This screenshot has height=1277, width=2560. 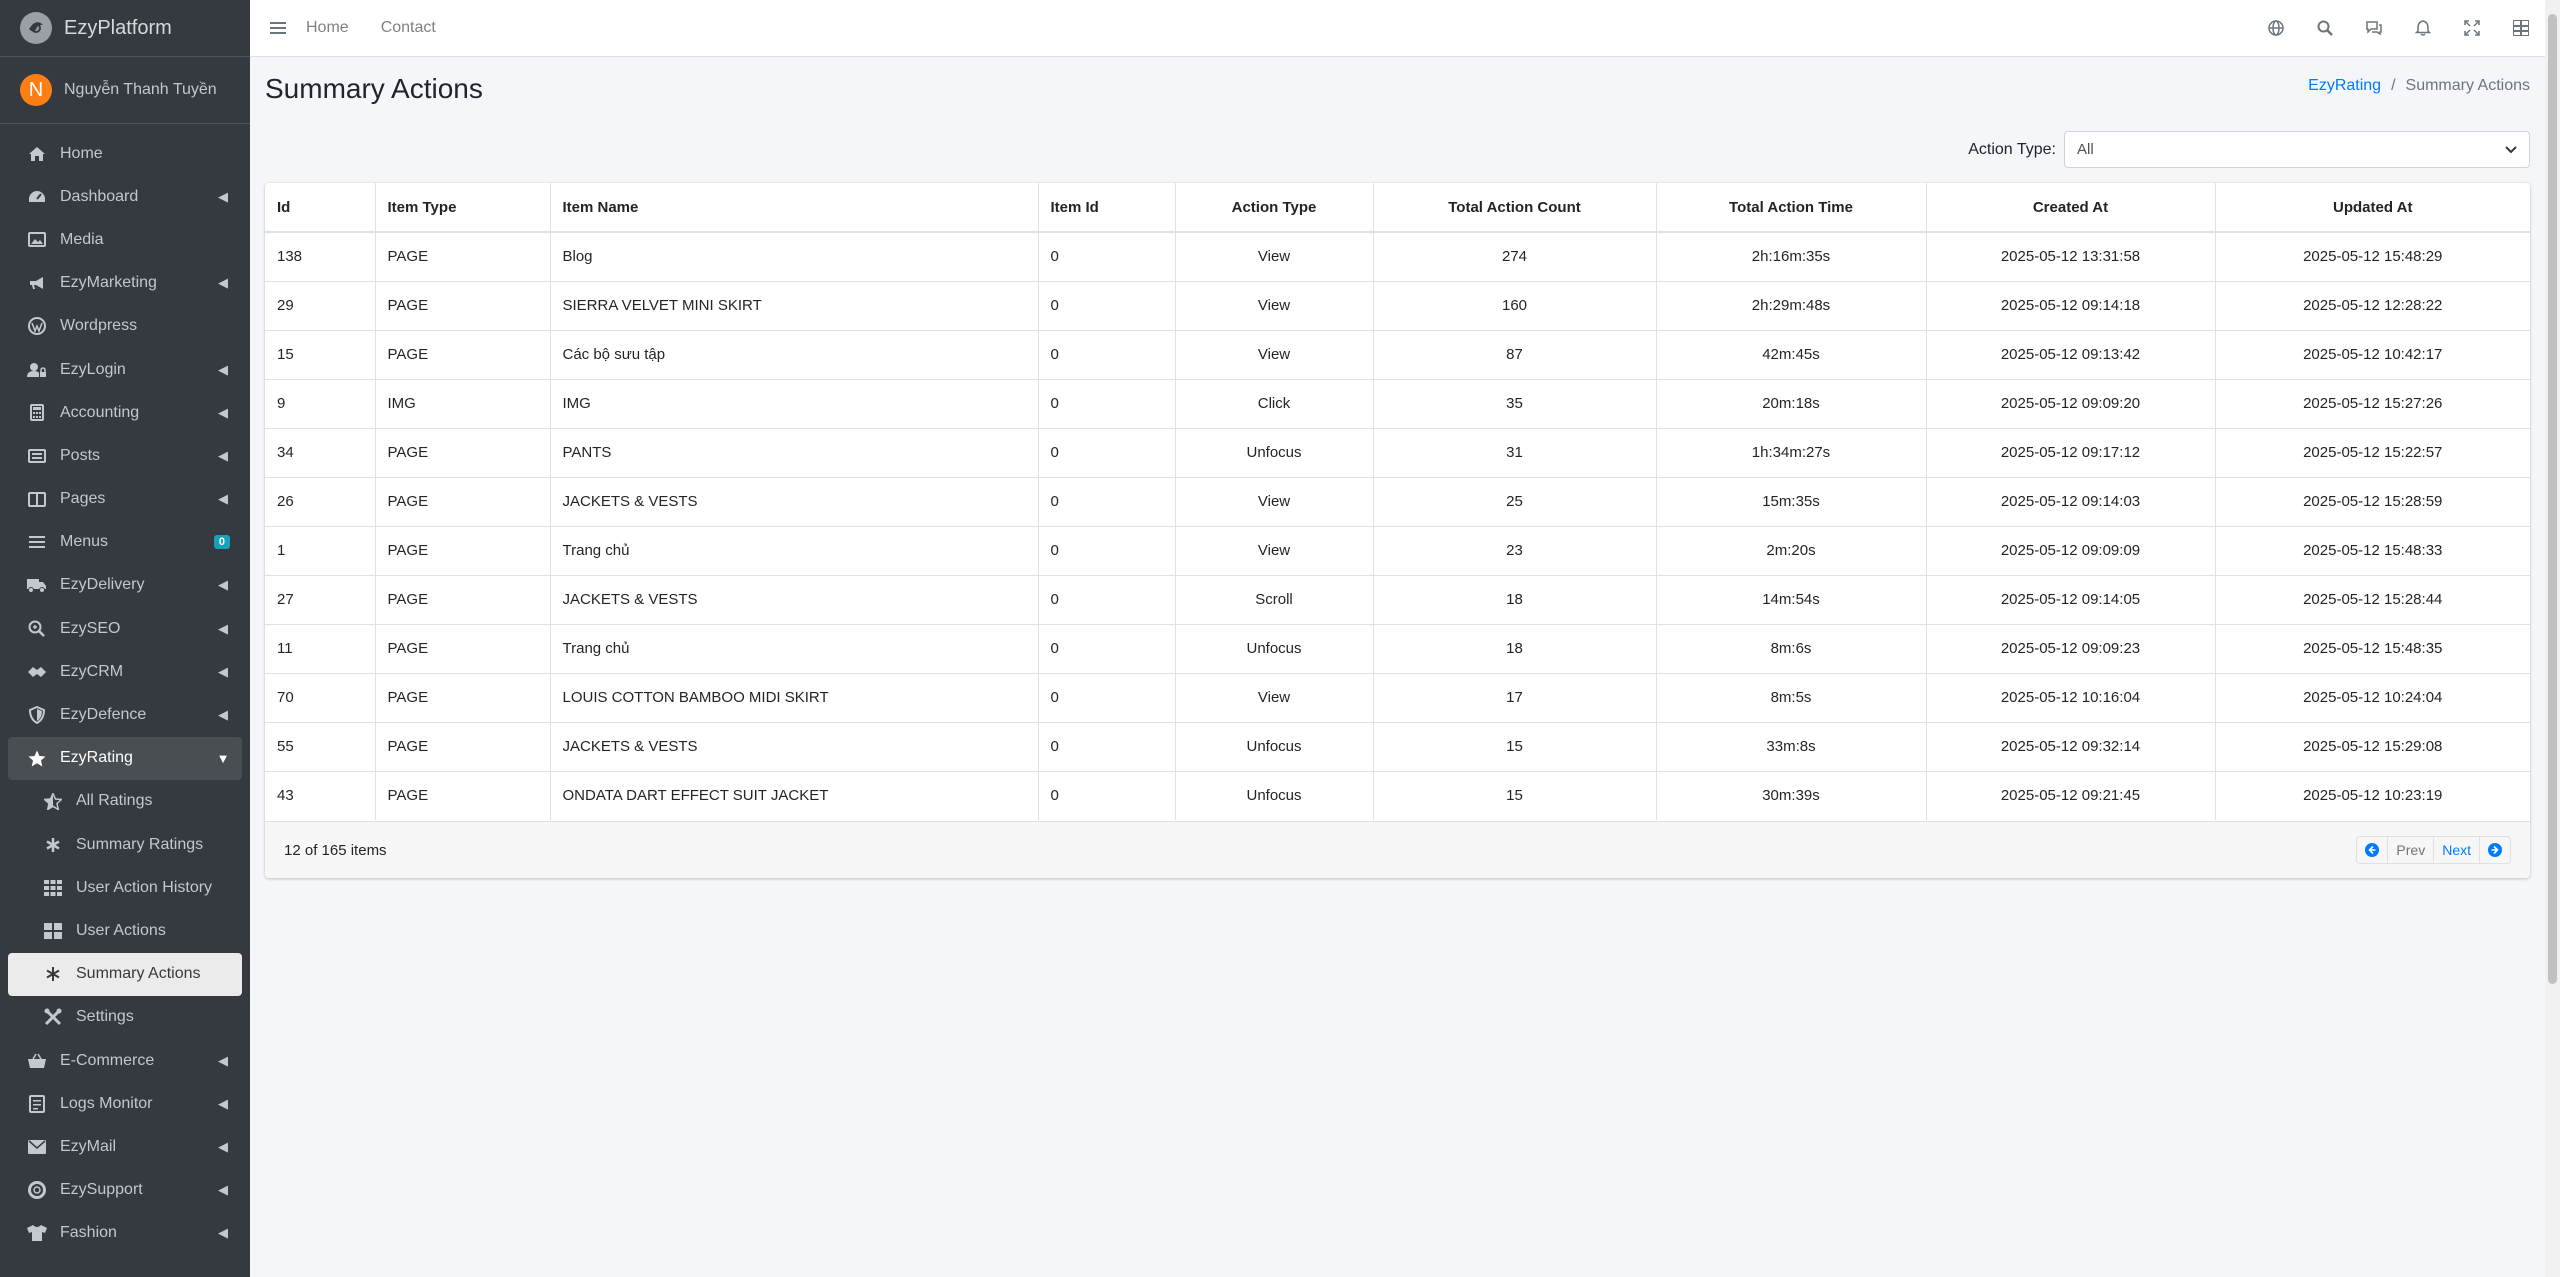 What do you see at coordinates (125, 1017) in the screenshot?
I see `sidebar-item-settings: Settings` at bounding box center [125, 1017].